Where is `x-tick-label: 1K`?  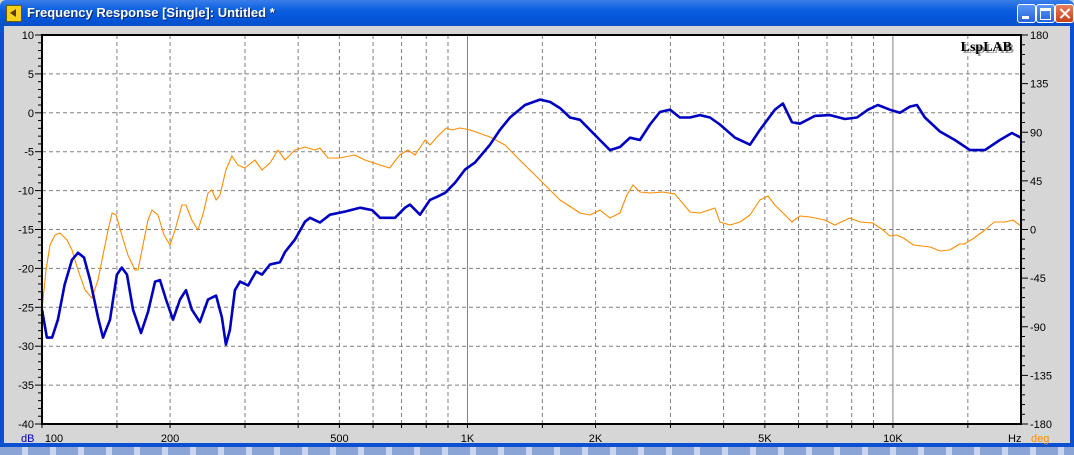
x-tick-label: 1K is located at coordinates (468, 439).